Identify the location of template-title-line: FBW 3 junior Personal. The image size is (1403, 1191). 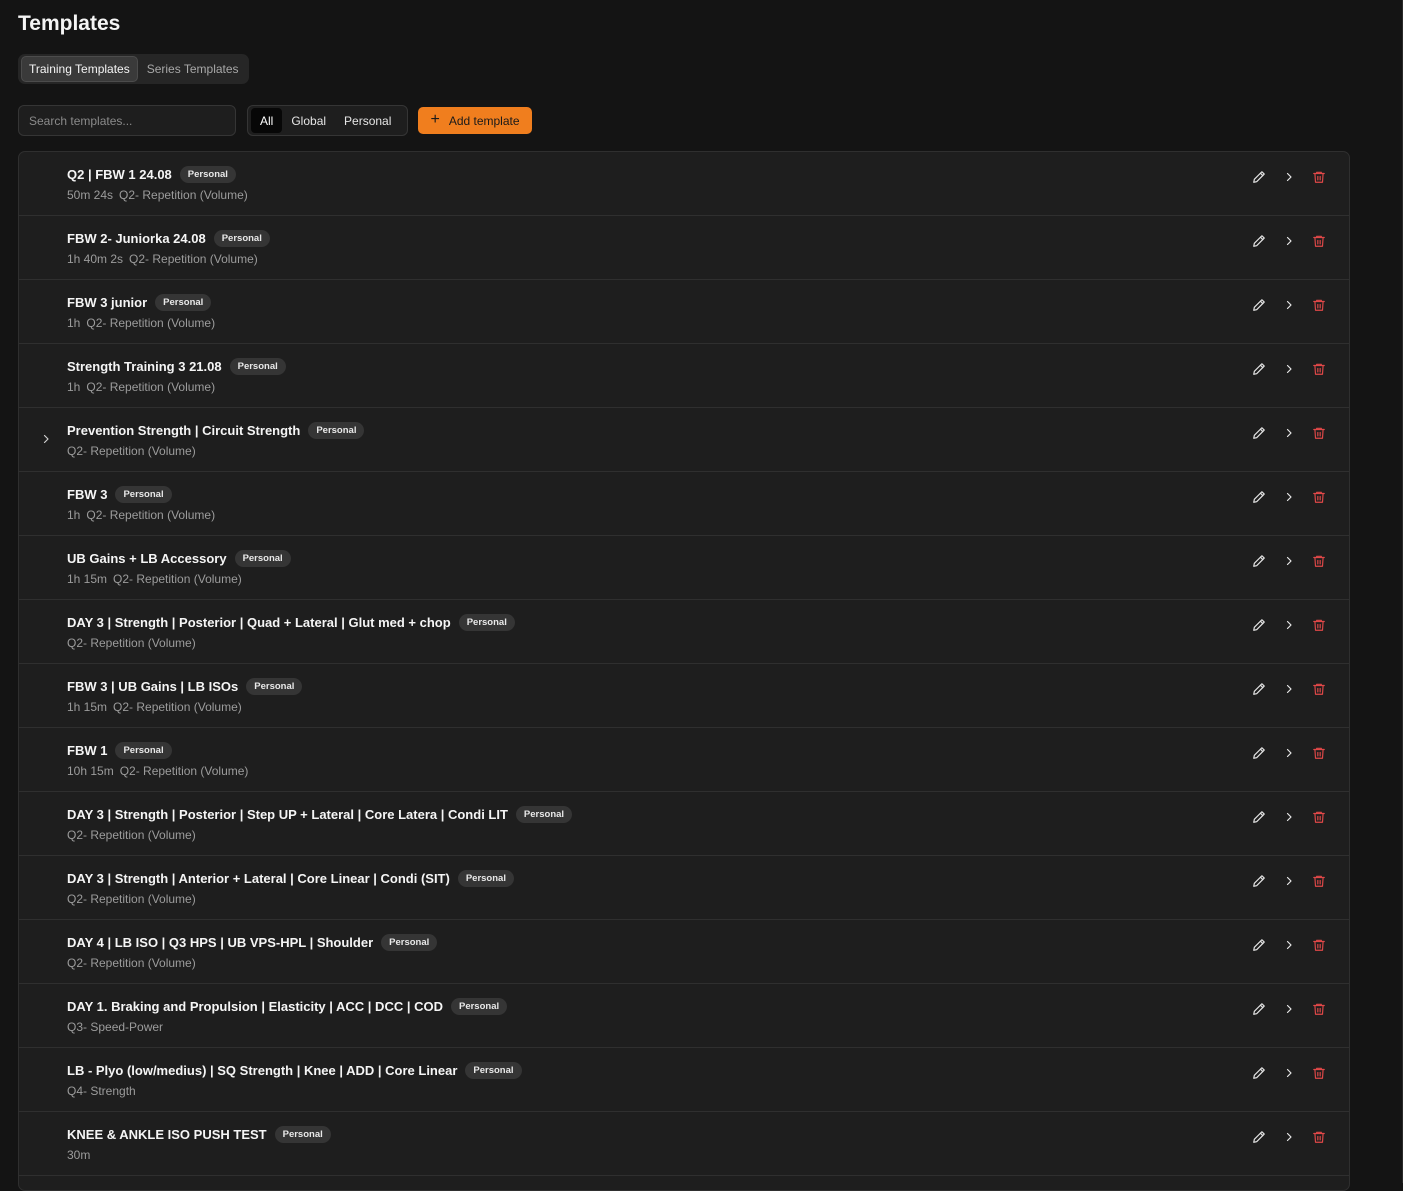
(139, 302).